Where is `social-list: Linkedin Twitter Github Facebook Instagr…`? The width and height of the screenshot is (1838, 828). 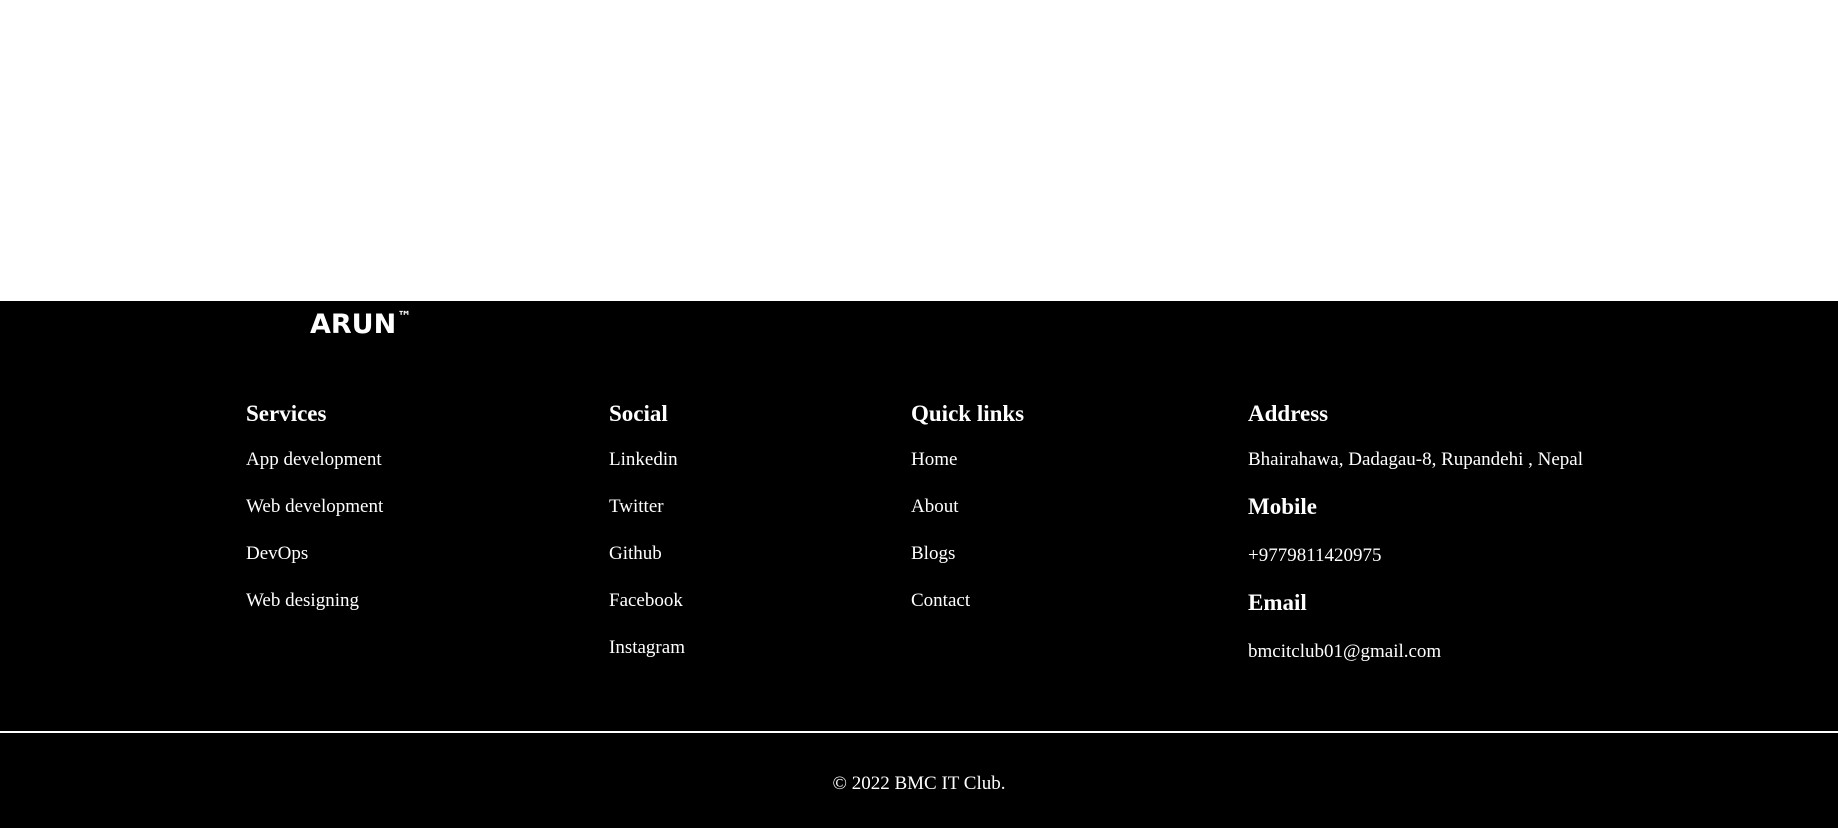 social-list: Linkedin Twitter Github Facebook Instagr… is located at coordinates (647, 554).